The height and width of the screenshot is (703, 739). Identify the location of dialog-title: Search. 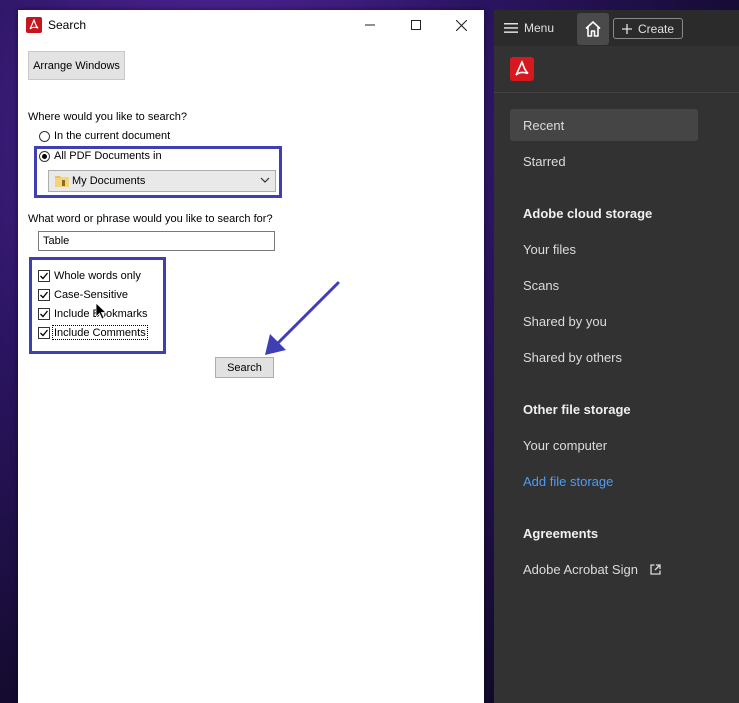
(67, 25).